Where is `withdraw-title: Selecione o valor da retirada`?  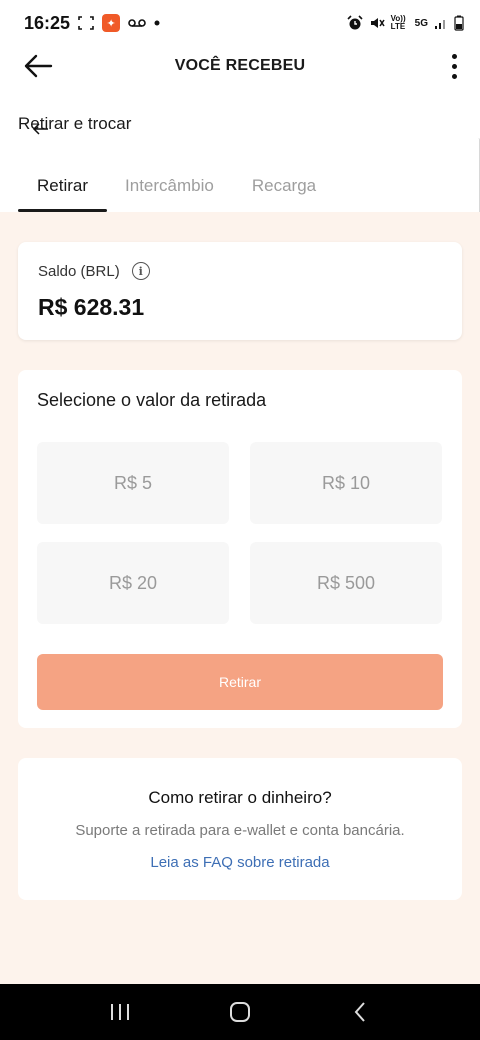
withdraw-title: Selecione o valor da retirada is located at coordinates (152, 400).